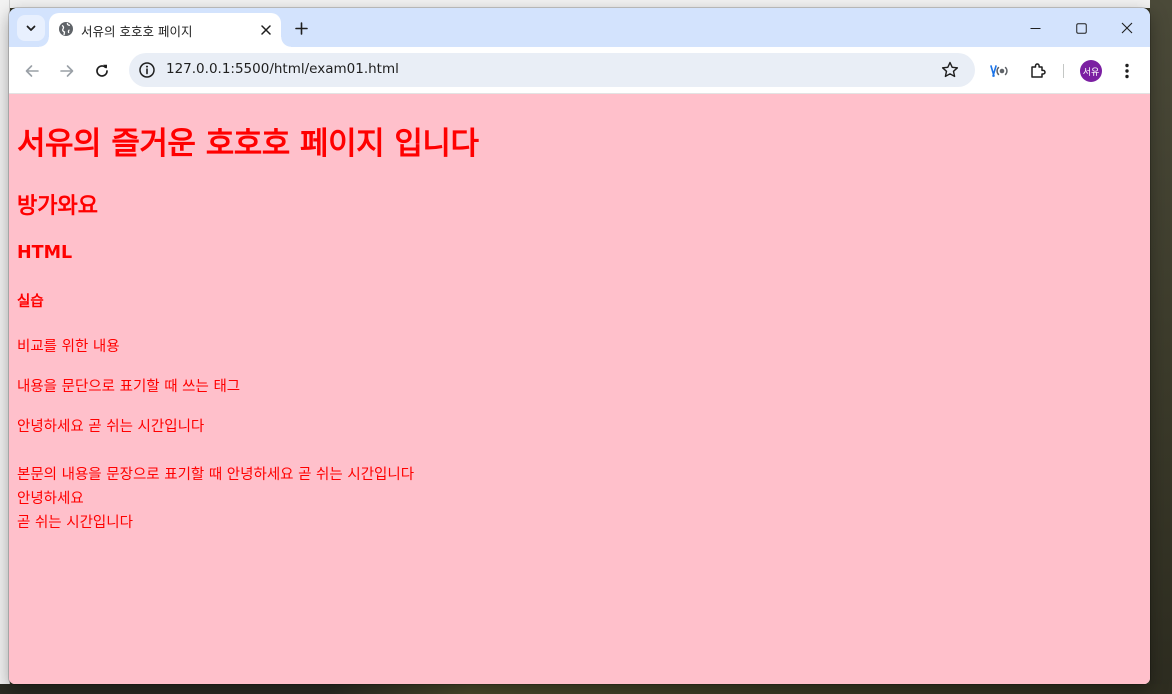  I want to click on tab-close-button, so click(266, 30).